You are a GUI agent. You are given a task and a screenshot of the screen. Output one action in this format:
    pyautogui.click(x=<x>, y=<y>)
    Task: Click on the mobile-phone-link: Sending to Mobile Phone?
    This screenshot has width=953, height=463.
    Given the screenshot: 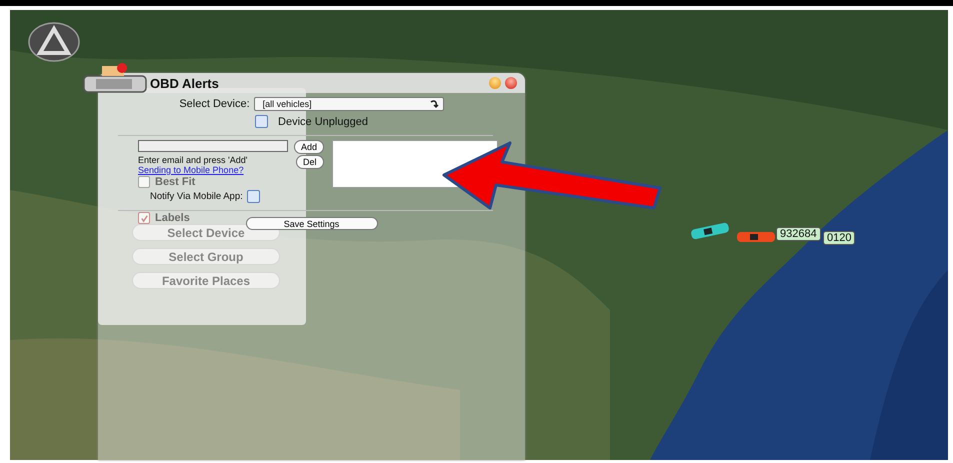 What is the action you would take?
    pyautogui.click(x=214, y=170)
    